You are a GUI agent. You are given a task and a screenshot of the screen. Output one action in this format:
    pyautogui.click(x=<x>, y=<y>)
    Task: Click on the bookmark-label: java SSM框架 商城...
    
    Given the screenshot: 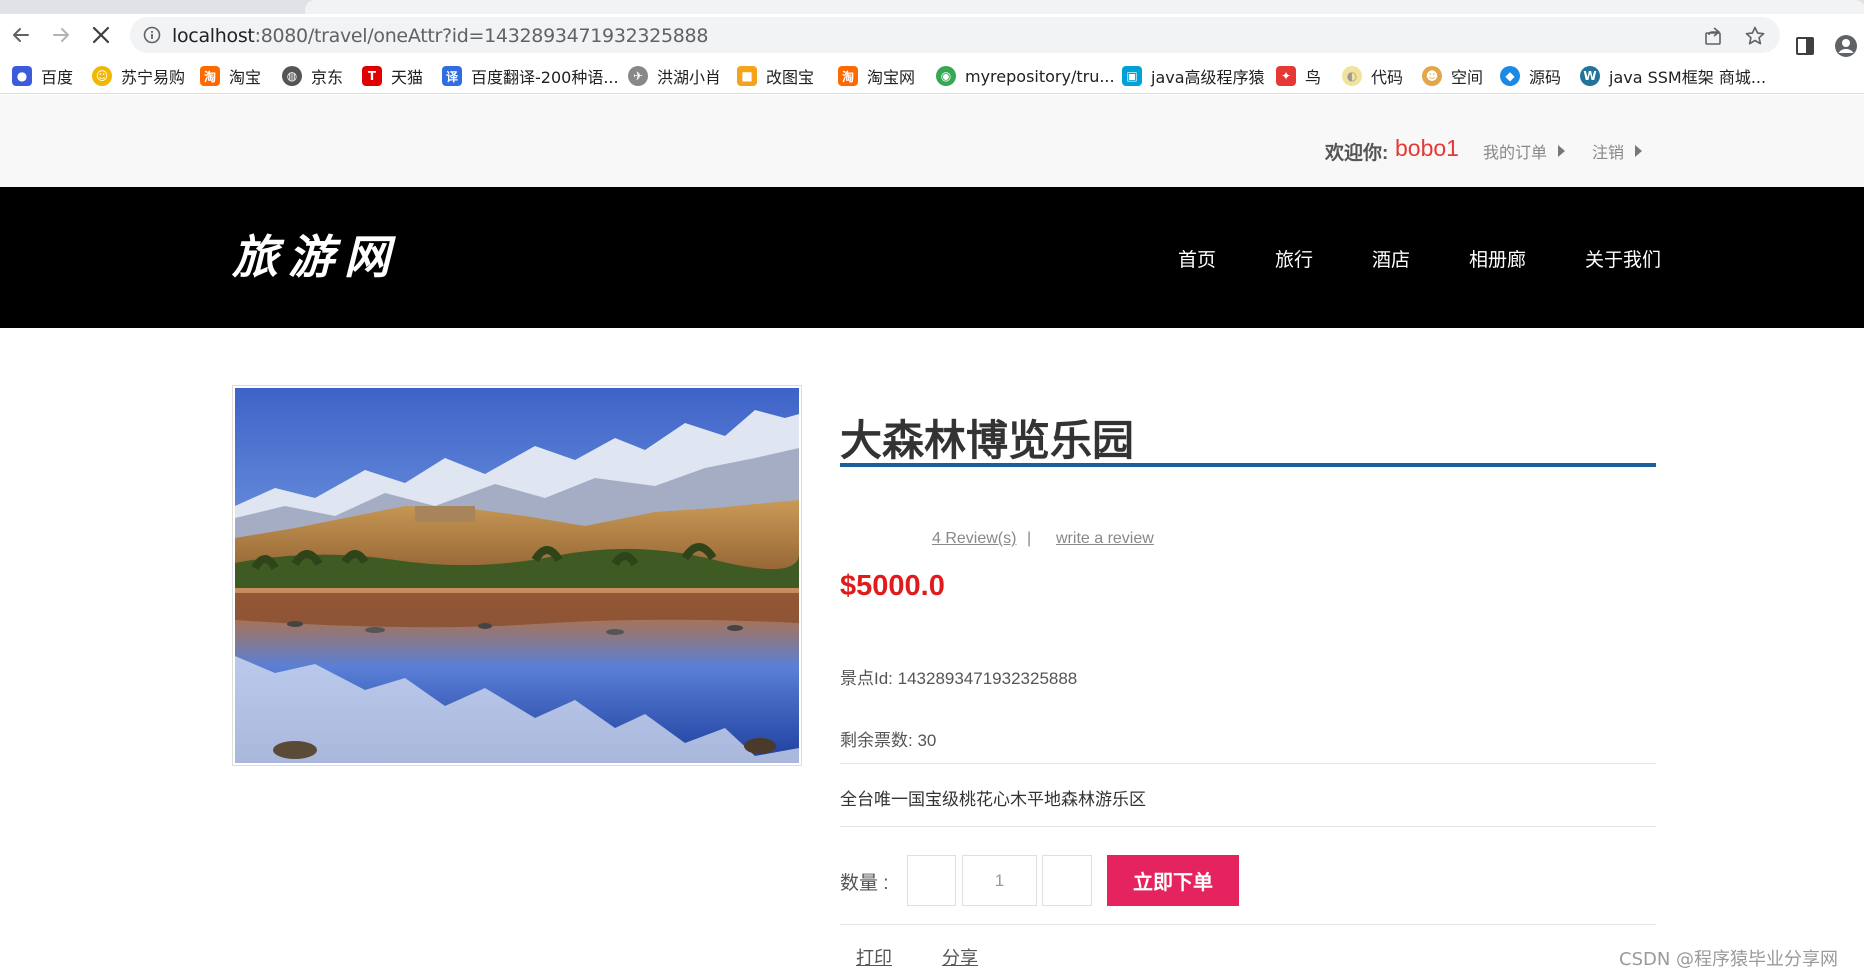 What is the action you would take?
    pyautogui.click(x=1688, y=77)
    